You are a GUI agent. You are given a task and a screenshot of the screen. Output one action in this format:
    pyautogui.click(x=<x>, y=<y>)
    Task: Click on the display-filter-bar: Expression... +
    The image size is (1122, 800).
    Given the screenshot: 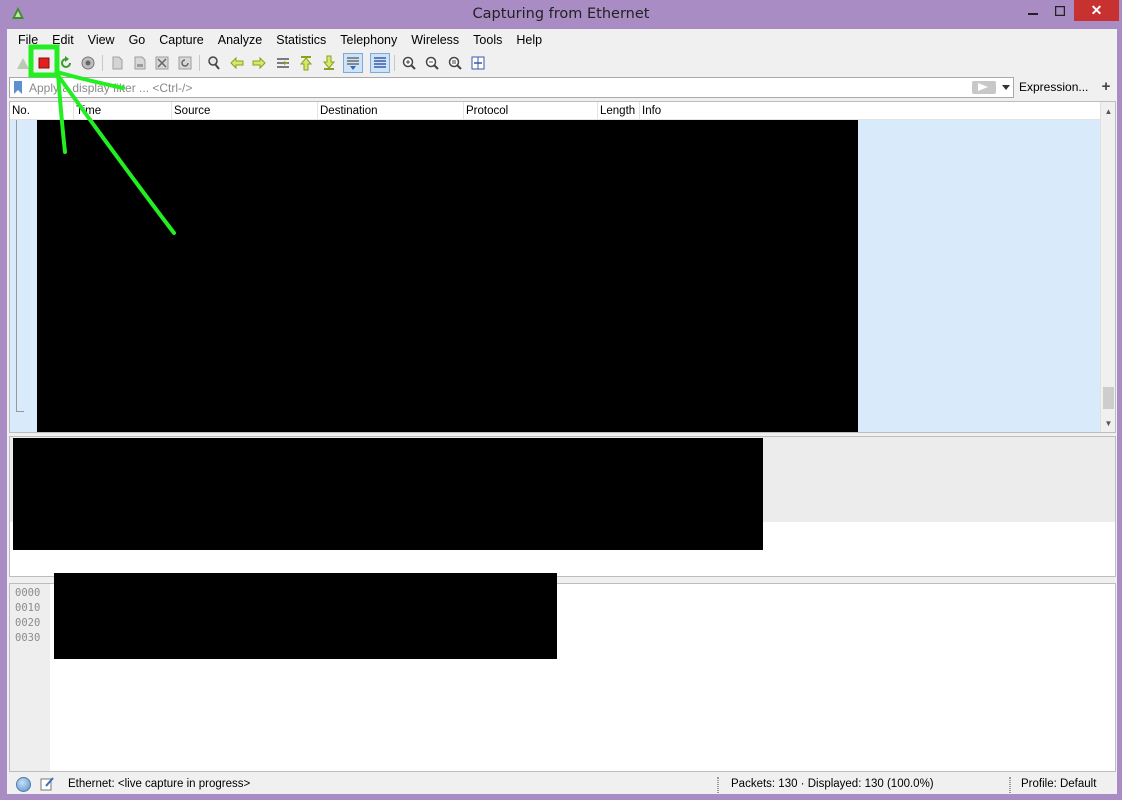 What is the action you would take?
    pyautogui.click(x=562, y=88)
    